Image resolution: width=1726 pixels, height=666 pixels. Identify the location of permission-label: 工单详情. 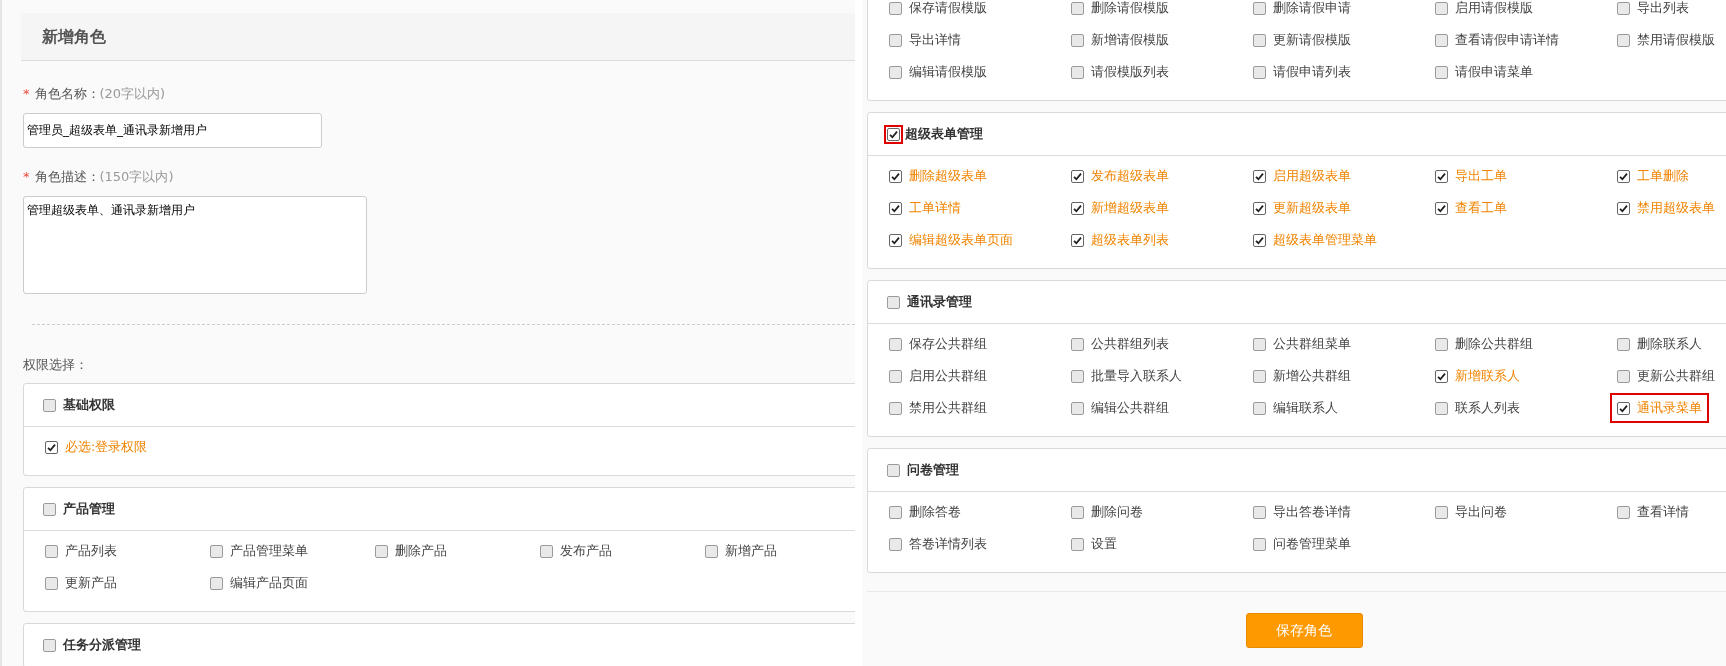
(935, 208).